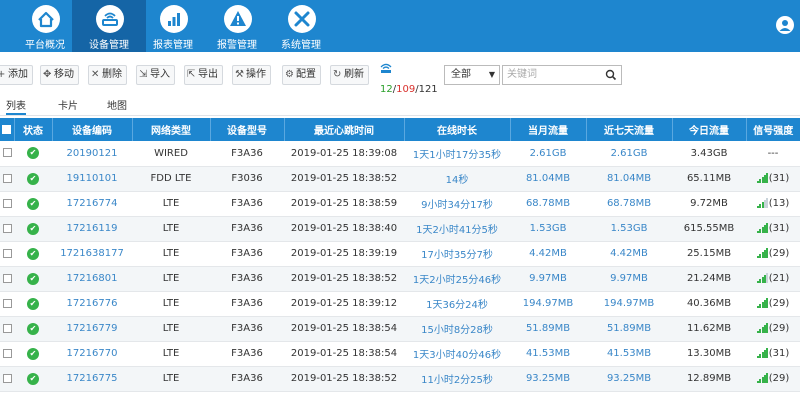  Describe the element at coordinates (92, 179) in the screenshot. I see `device-code-link: 19110101` at that location.